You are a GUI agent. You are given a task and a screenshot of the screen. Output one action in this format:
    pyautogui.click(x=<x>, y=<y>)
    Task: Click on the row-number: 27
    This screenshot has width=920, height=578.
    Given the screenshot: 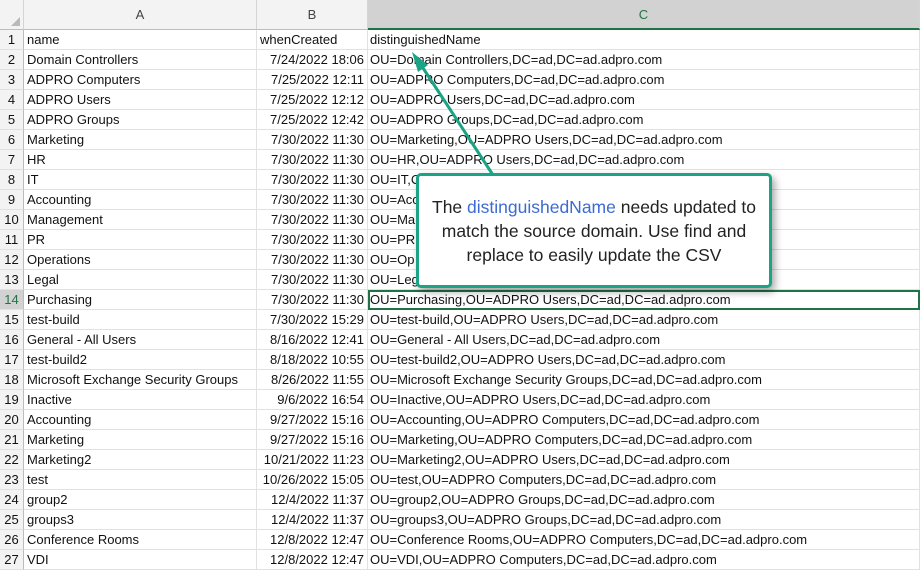 What is the action you would take?
    pyautogui.click(x=12, y=560)
    